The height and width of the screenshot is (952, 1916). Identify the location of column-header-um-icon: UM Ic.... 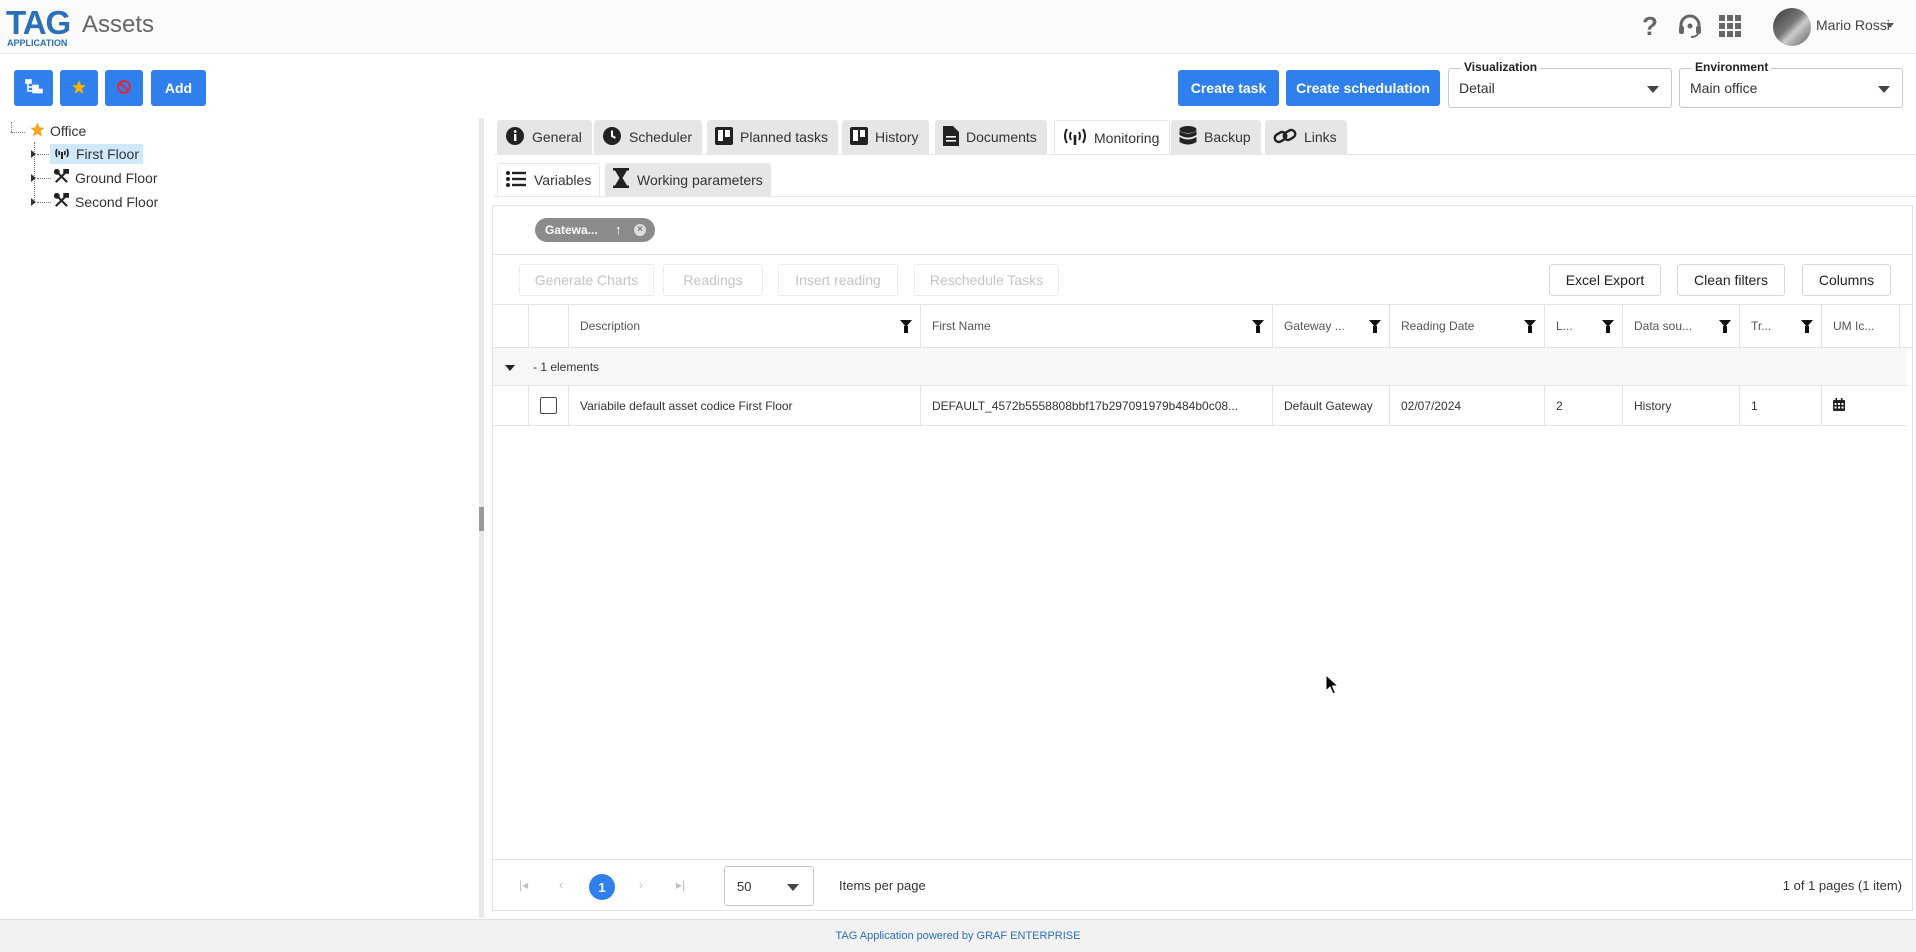
(1860, 326).